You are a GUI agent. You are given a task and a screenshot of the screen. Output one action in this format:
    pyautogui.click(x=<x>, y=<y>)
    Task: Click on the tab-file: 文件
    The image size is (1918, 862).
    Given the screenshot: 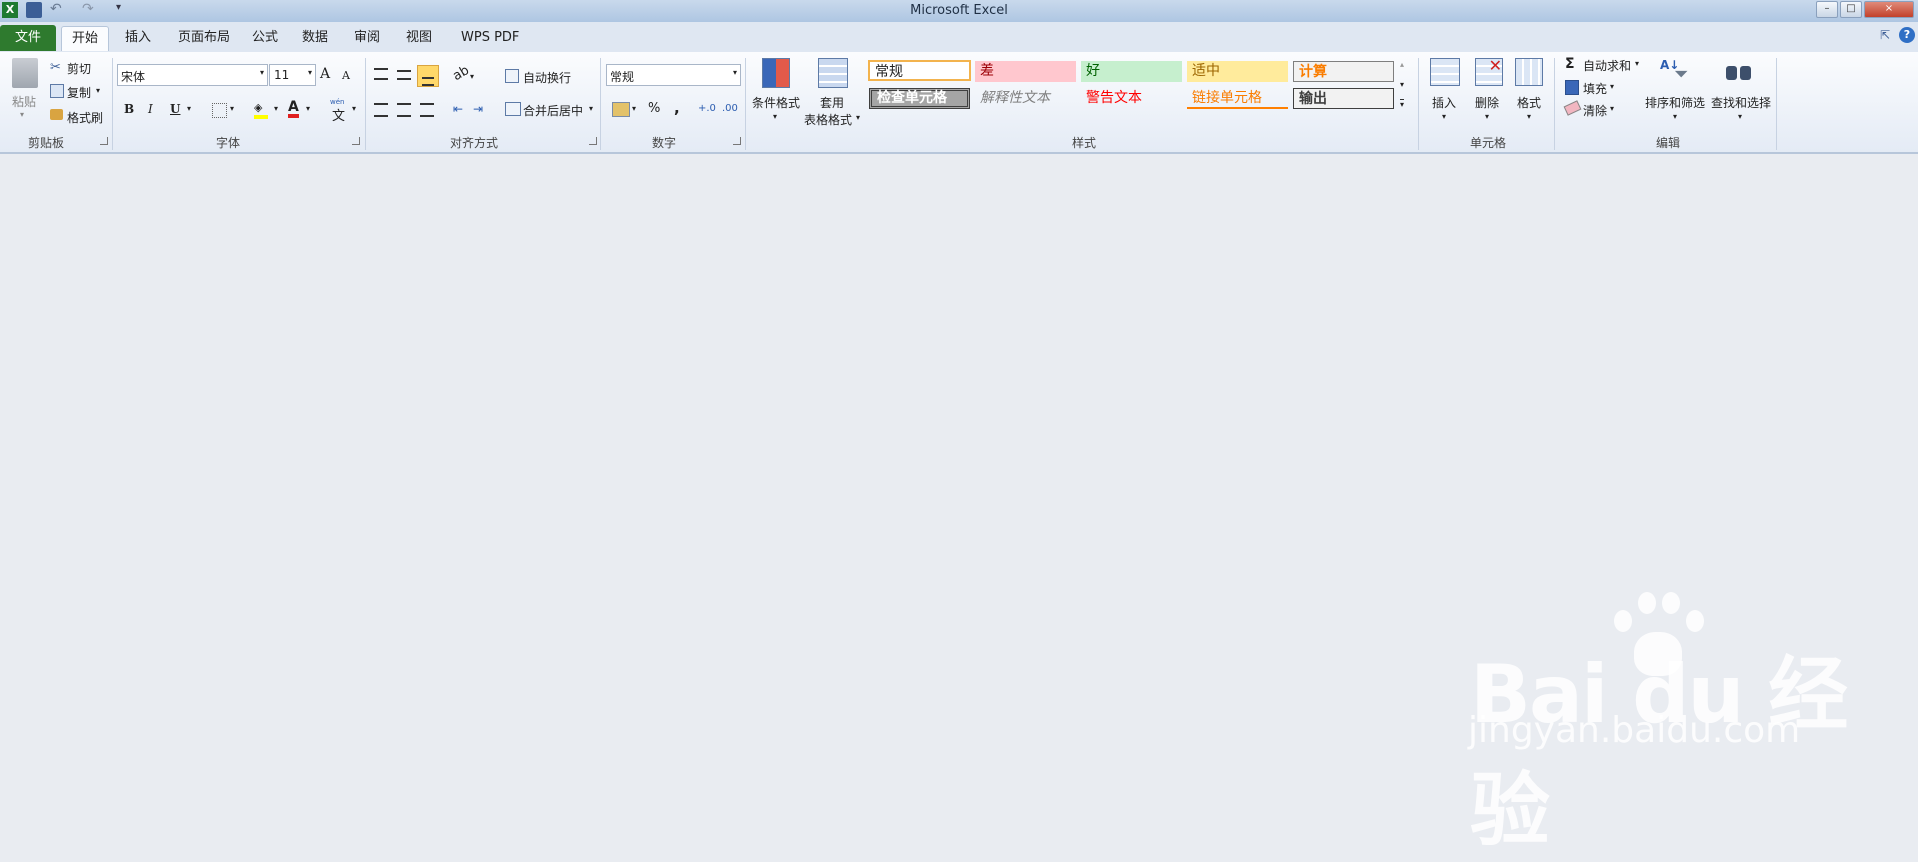 What is the action you would take?
    pyautogui.click(x=28, y=38)
    